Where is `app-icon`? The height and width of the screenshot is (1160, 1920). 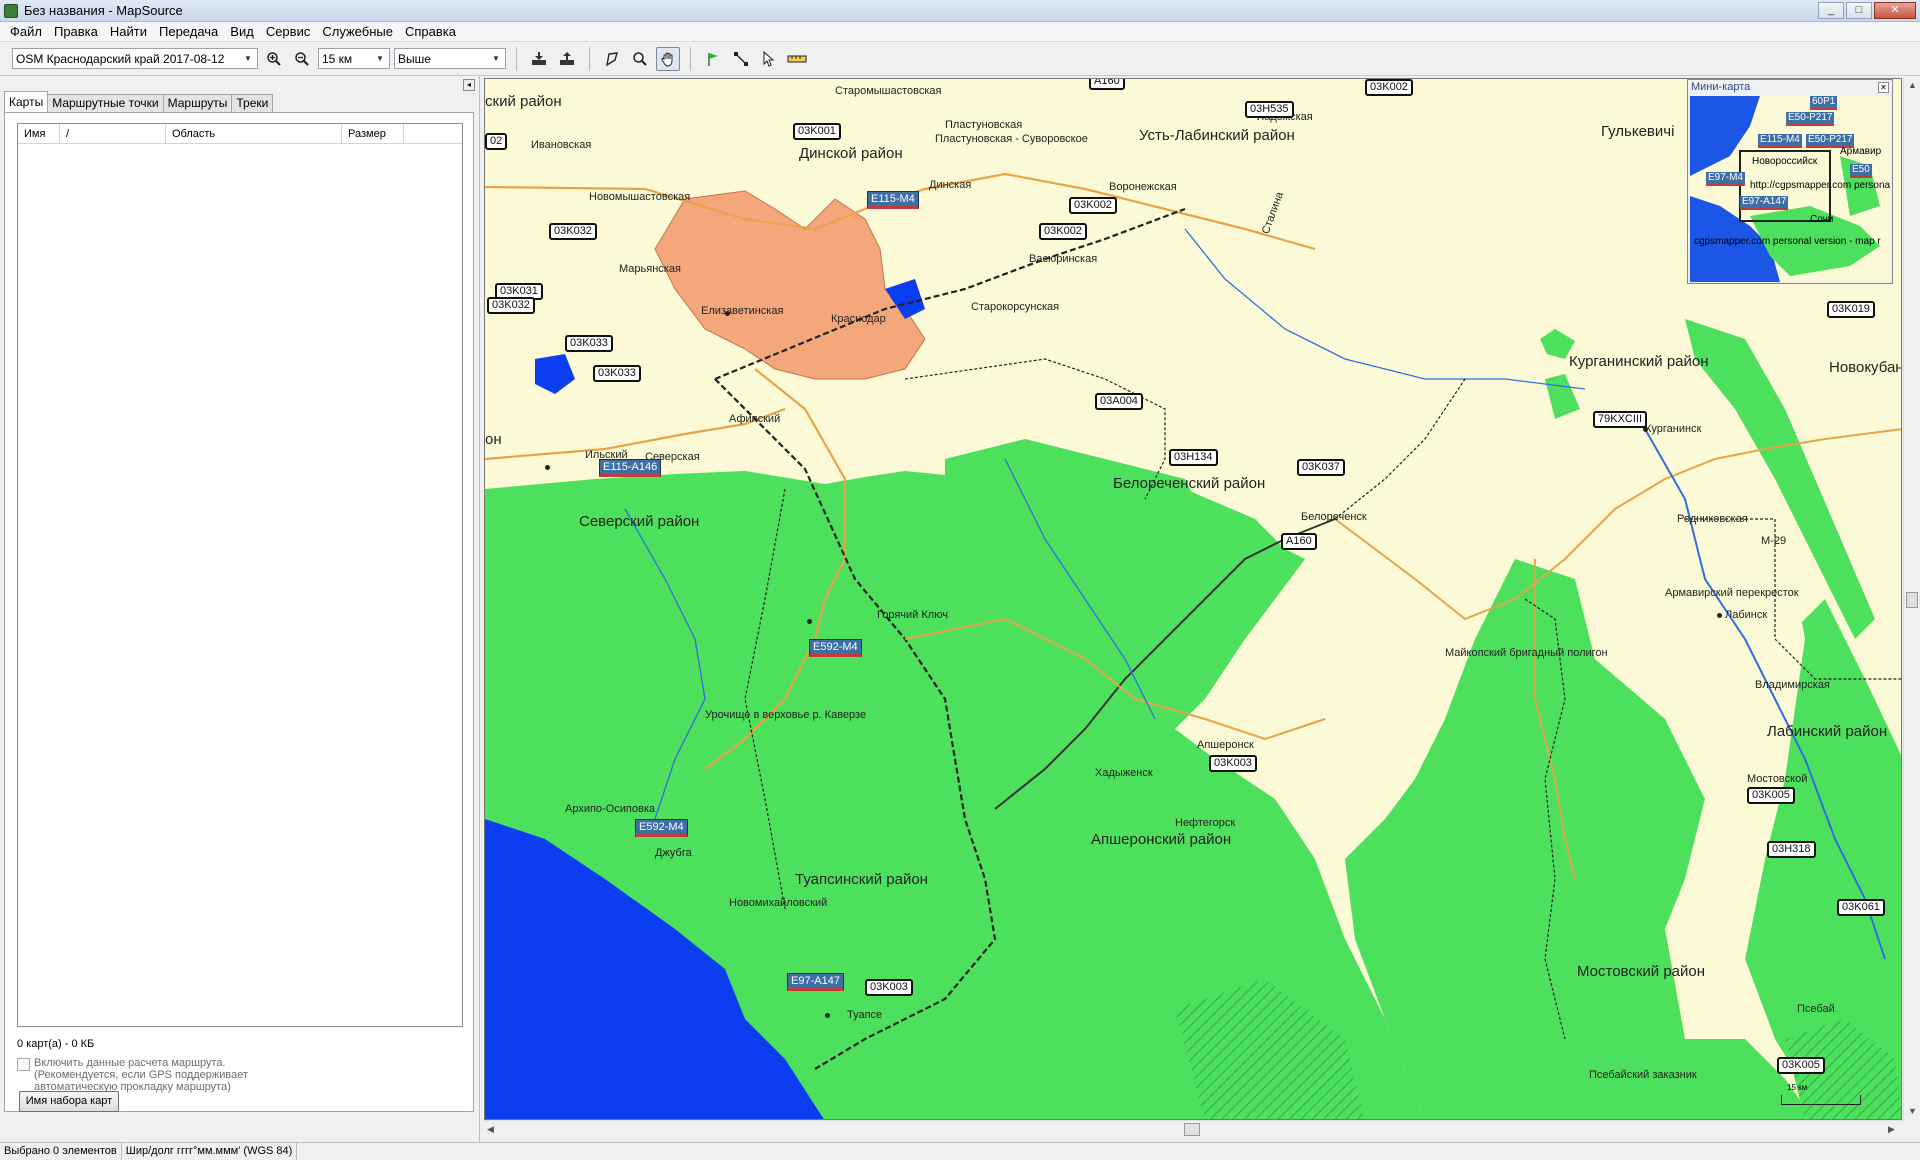
app-icon is located at coordinates (11, 10).